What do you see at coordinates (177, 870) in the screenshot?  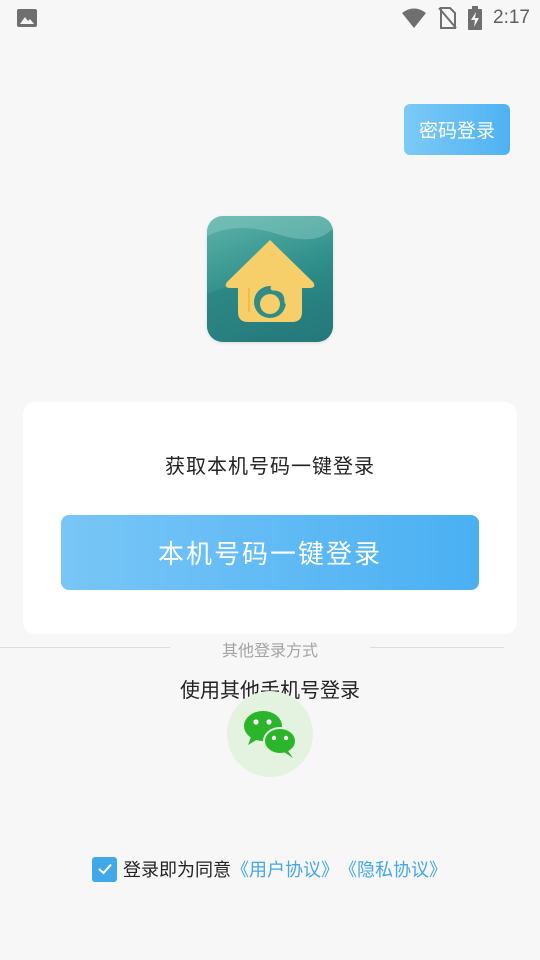 I see `agreement-text: 登录即为同意` at bounding box center [177, 870].